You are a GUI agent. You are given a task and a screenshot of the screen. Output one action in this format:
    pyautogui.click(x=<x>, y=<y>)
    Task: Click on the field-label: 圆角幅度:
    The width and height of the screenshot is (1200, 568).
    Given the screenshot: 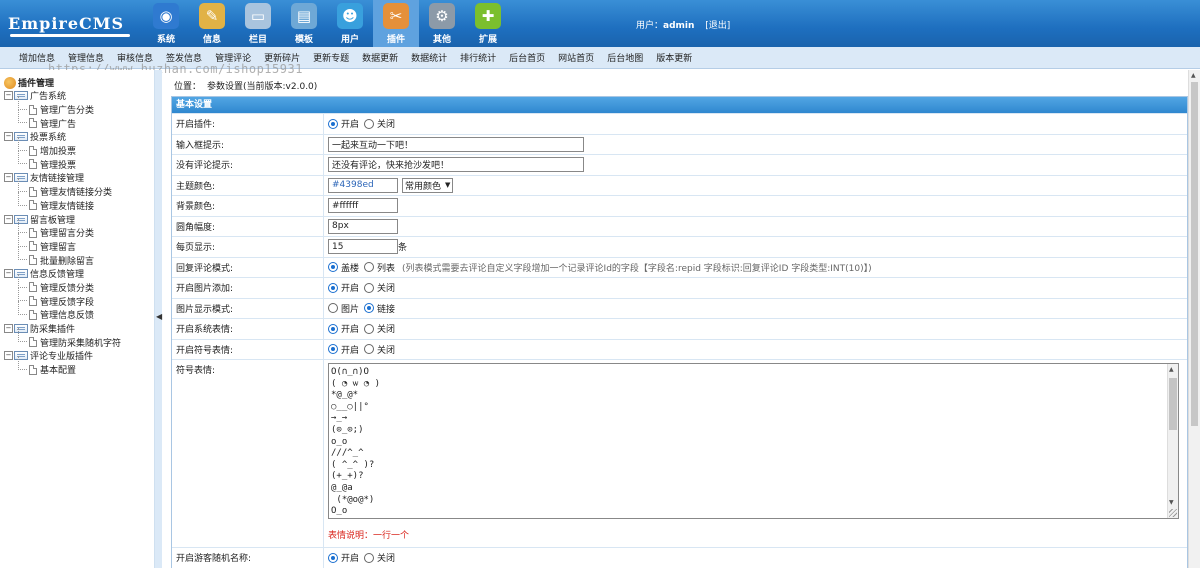 What is the action you would take?
    pyautogui.click(x=248, y=226)
    